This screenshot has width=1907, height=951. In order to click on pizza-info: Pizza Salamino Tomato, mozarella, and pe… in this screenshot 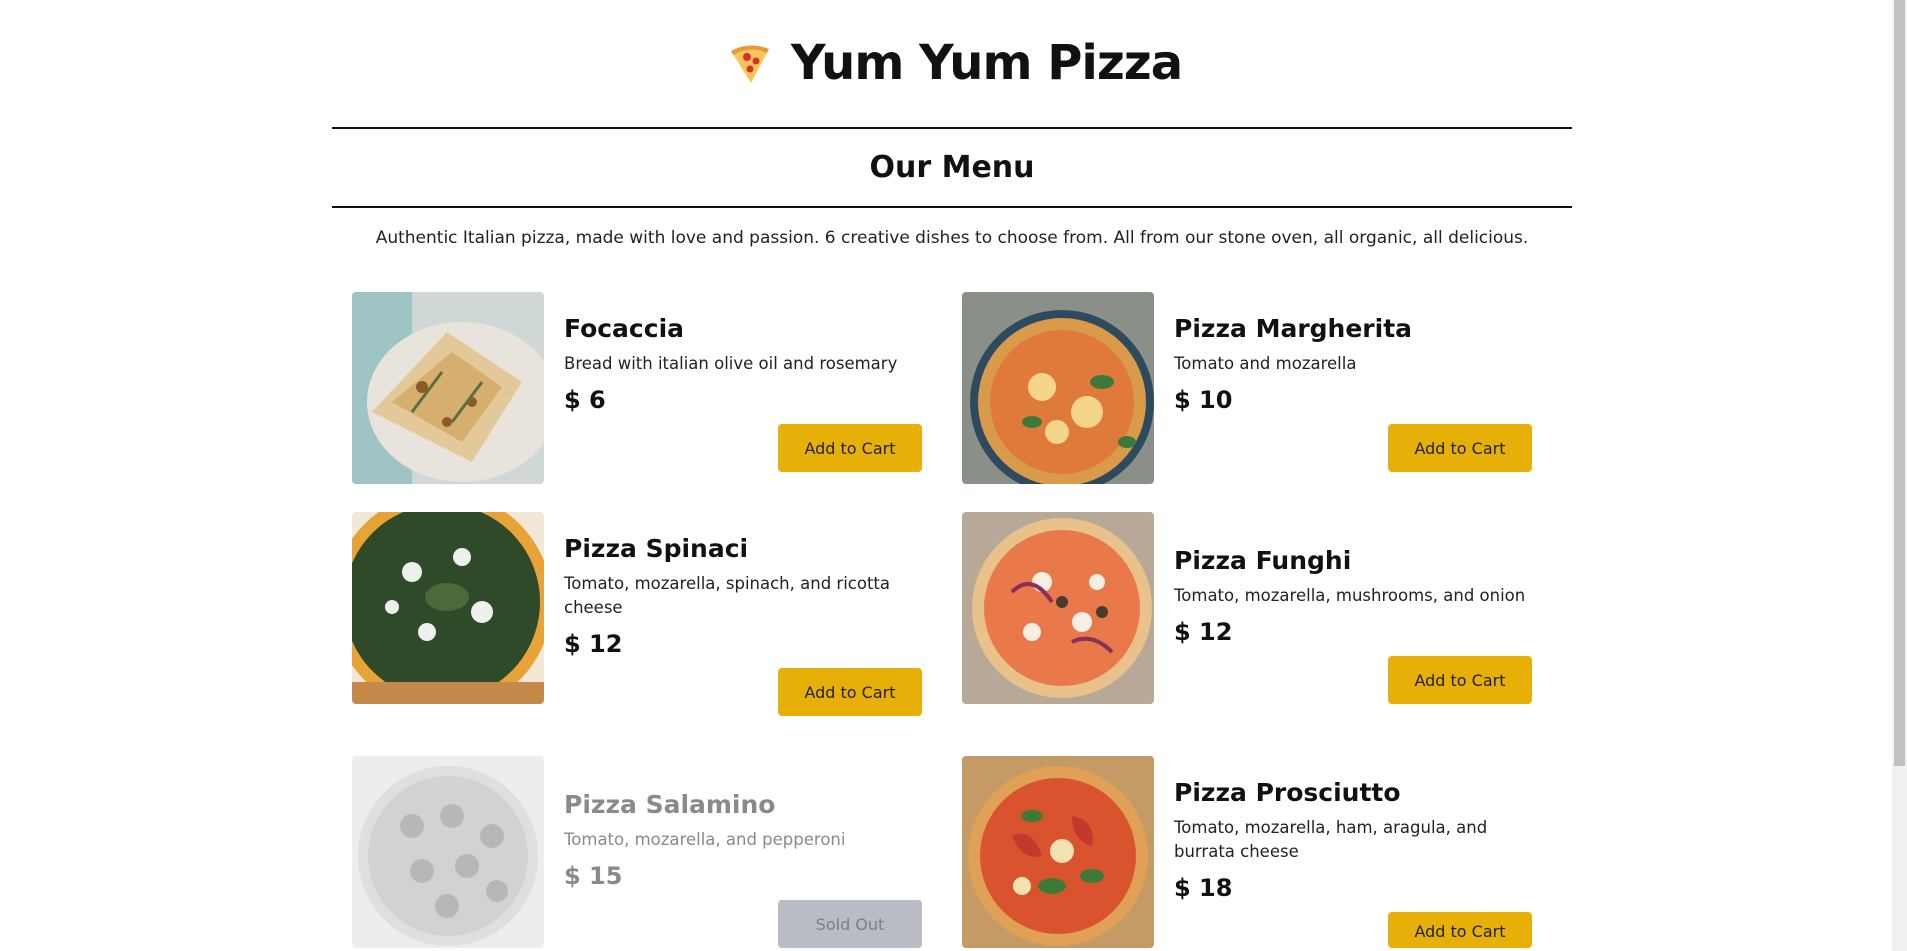, I will do `click(743, 840)`.